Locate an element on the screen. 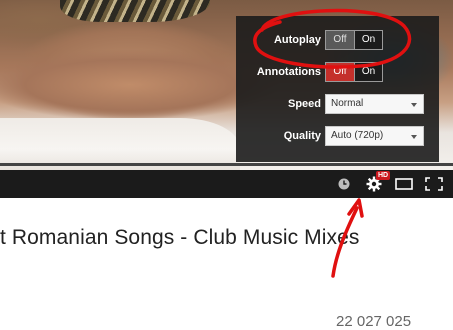  speed-value: Normal is located at coordinates (347, 103).